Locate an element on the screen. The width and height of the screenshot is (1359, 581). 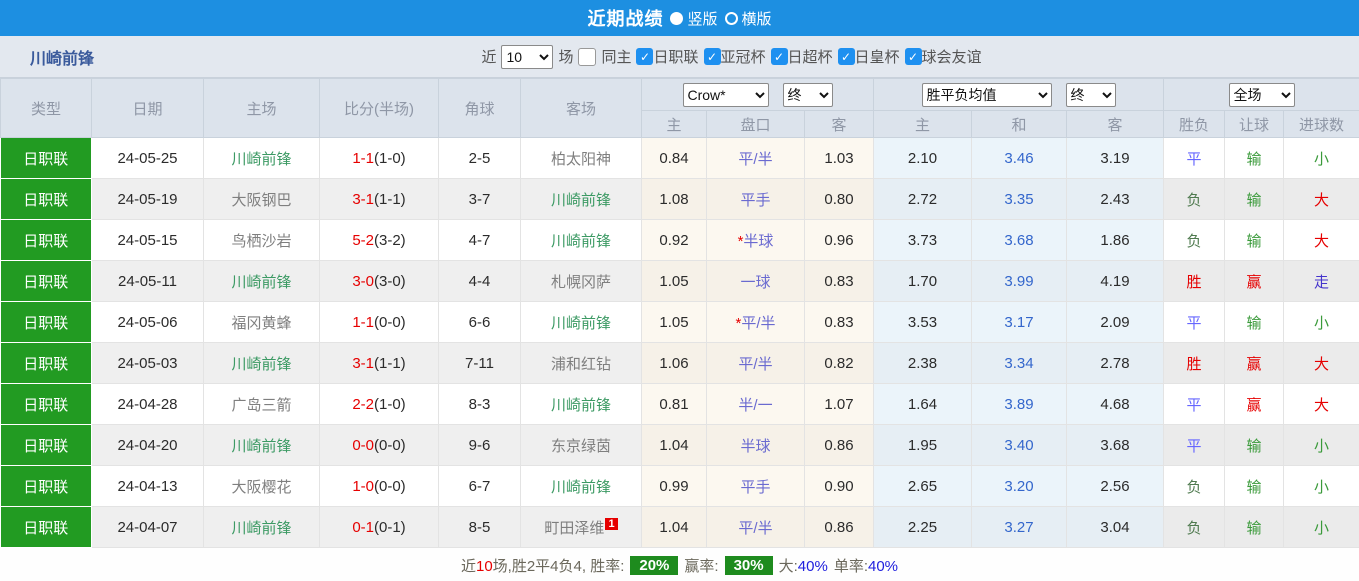
bookmaker-select: Crow* is located at coordinates (725, 94).